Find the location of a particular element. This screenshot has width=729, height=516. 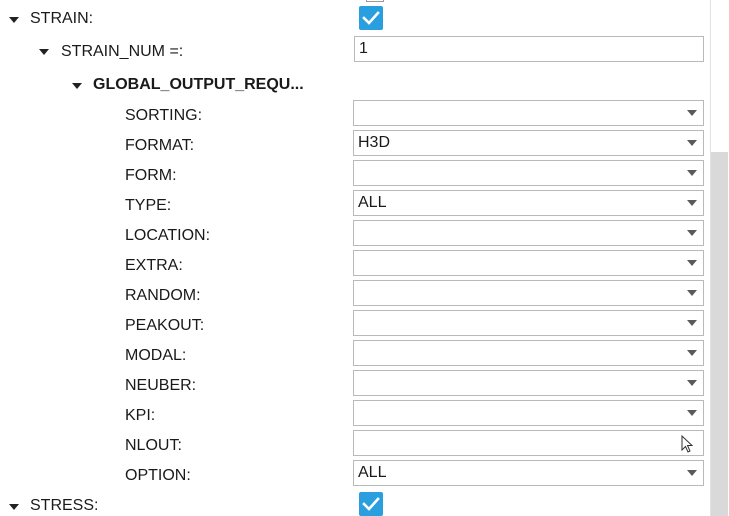

mouse-pointer-icon is located at coordinates (687, 444).